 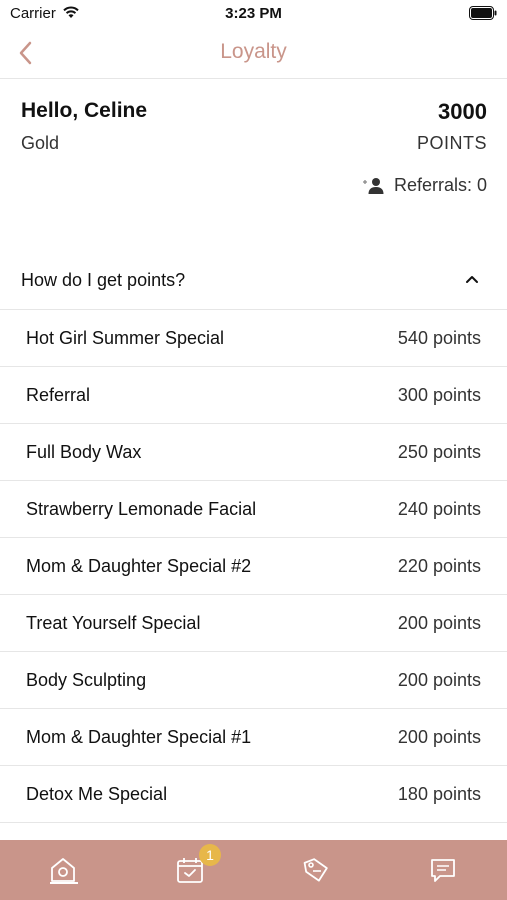 What do you see at coordinates (253, 281) in the screenshot?
I see `how-to-get-points-toggle: How do I get points?` at bounding box center [253, 281].